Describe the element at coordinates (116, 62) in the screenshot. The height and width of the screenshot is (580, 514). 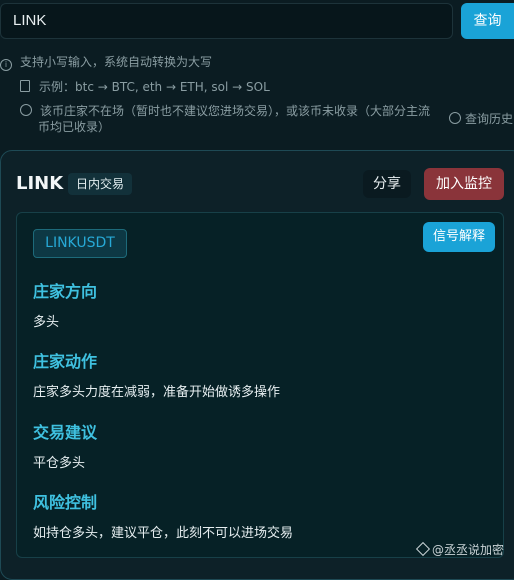
I see `hint-uppercase-text: 支持小写输入，系统自动转换为大写` at that location.